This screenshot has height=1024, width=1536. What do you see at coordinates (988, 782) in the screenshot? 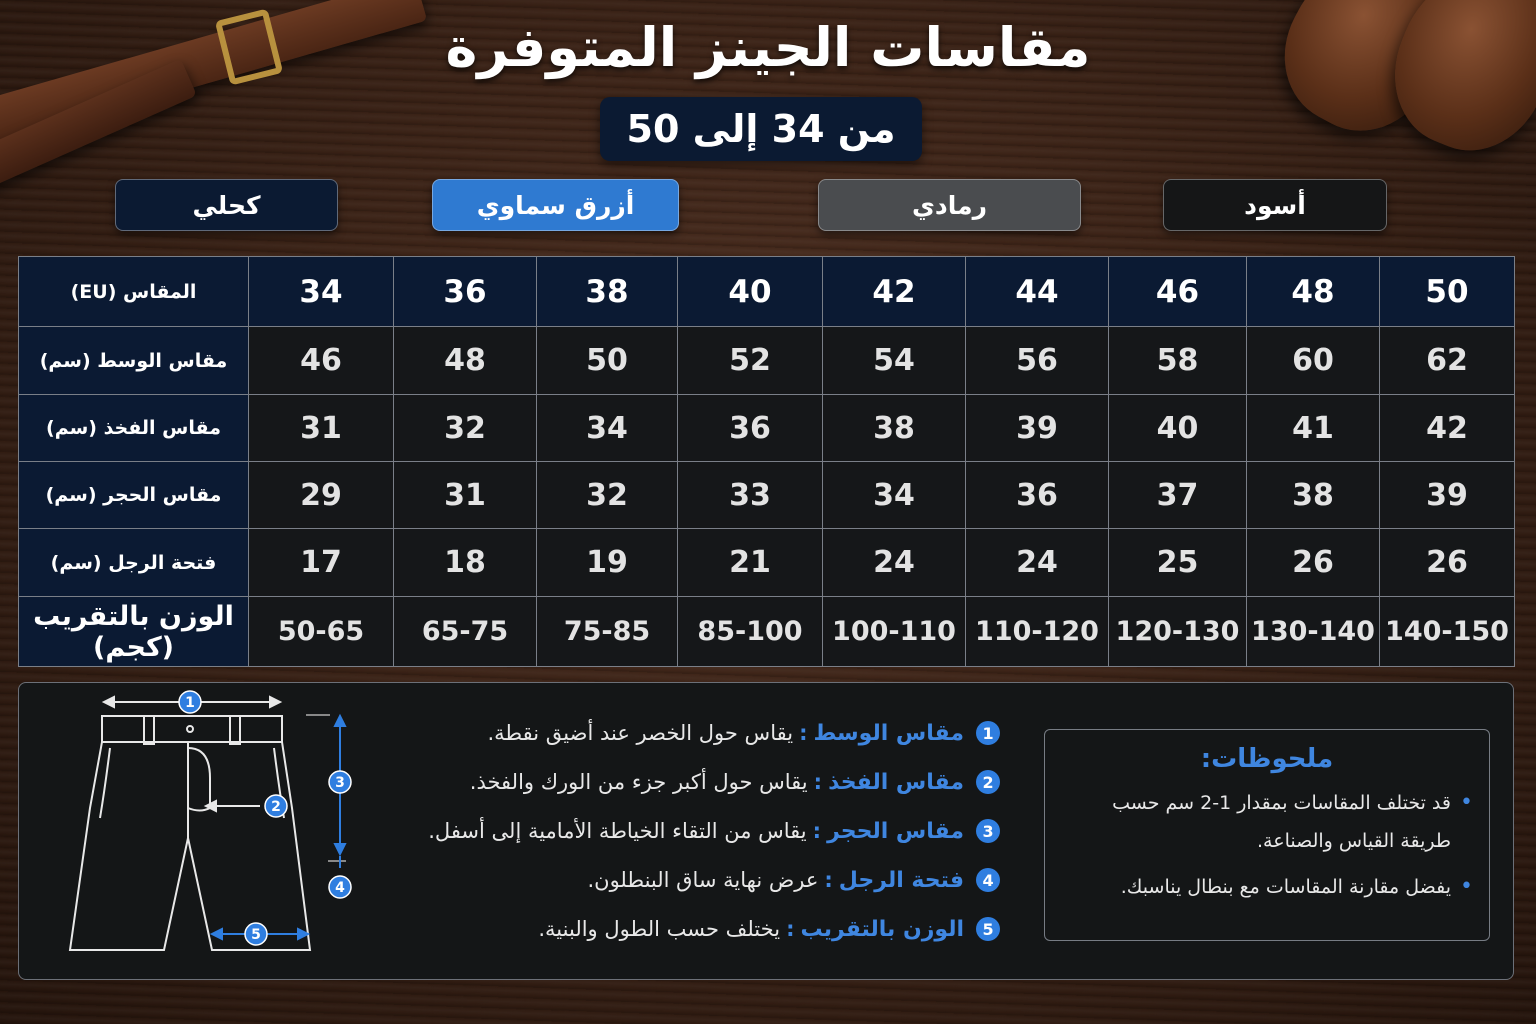
I see `legend-number: 2` at bounding box center [988, 782].